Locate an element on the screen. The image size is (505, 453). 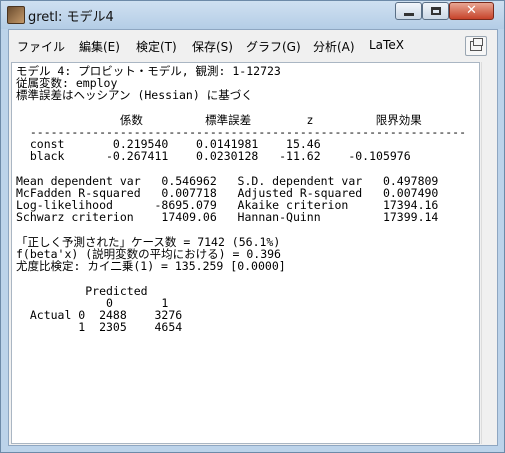
window-list-button is located at coordinates (476, 46).